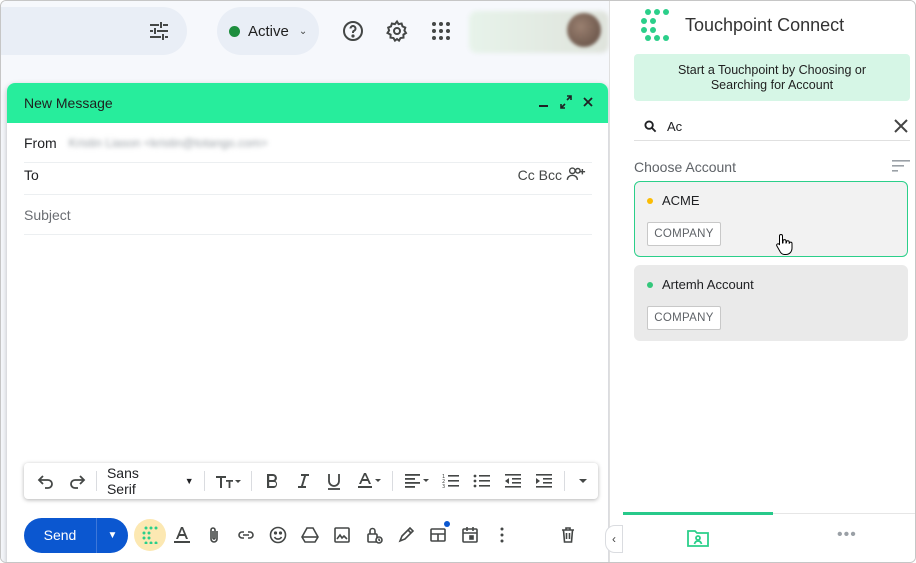  Describe the element at coordinates (31, 174) in the screenshot. I see `to-label: To` at that location.